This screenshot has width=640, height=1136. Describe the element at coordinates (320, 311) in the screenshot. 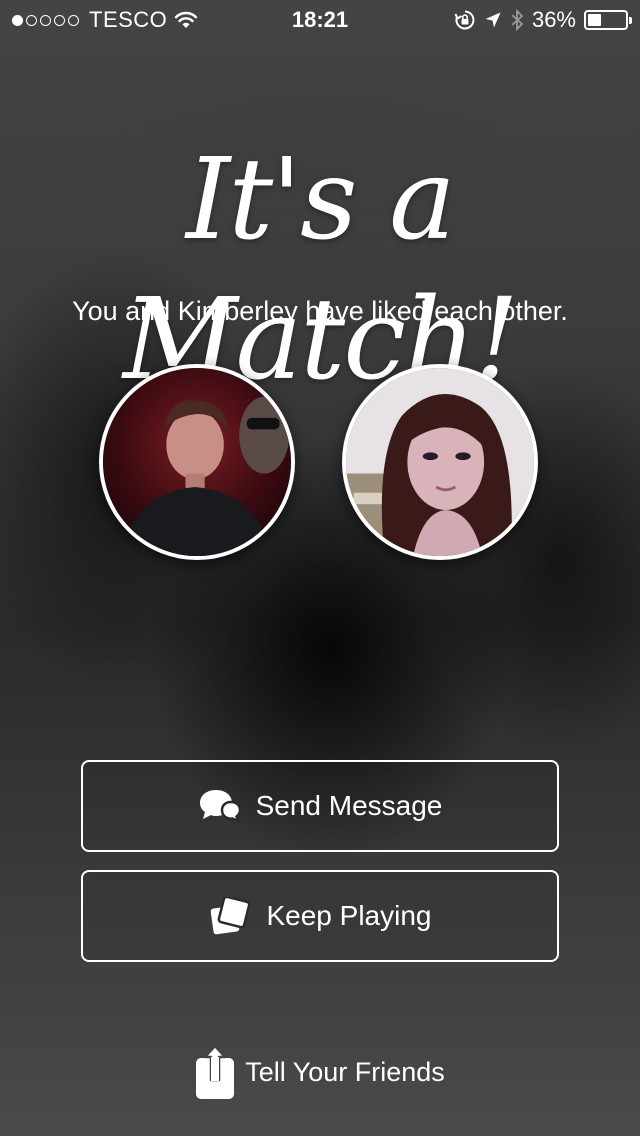

I see `match-subtitle: You and Kimberley have liked each other.` at that location.